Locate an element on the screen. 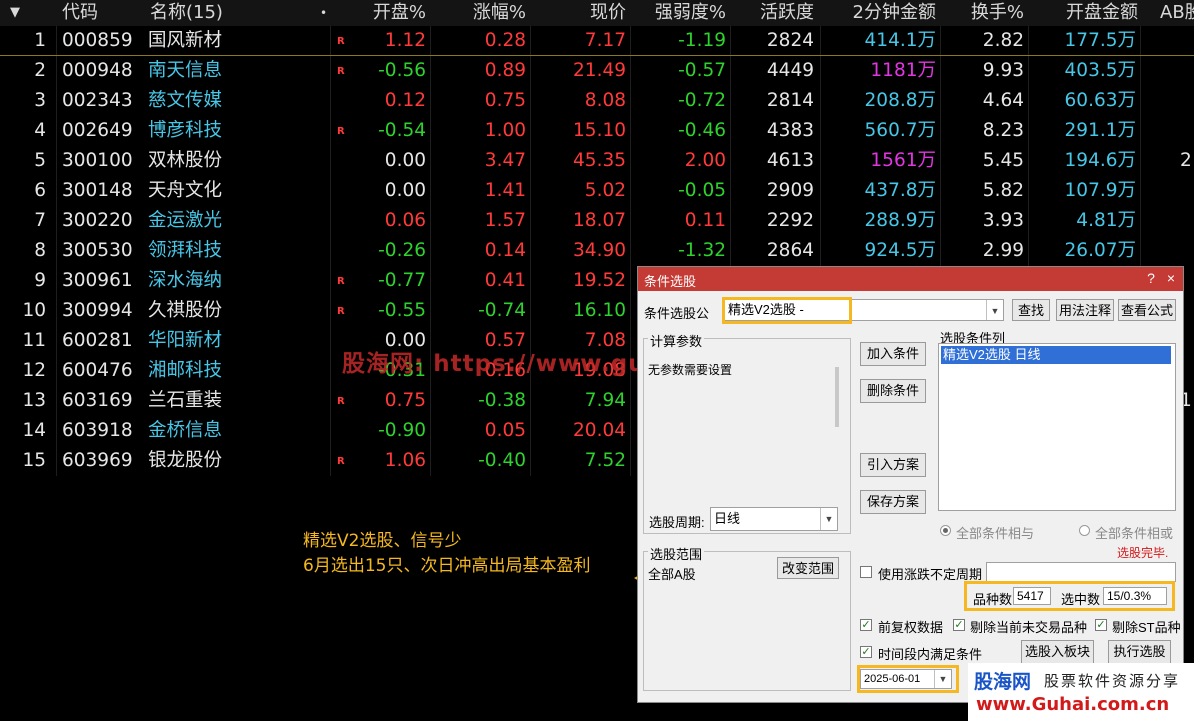  condition-list: 精选V2选股 日线 is located at coordinates (1057, 427).